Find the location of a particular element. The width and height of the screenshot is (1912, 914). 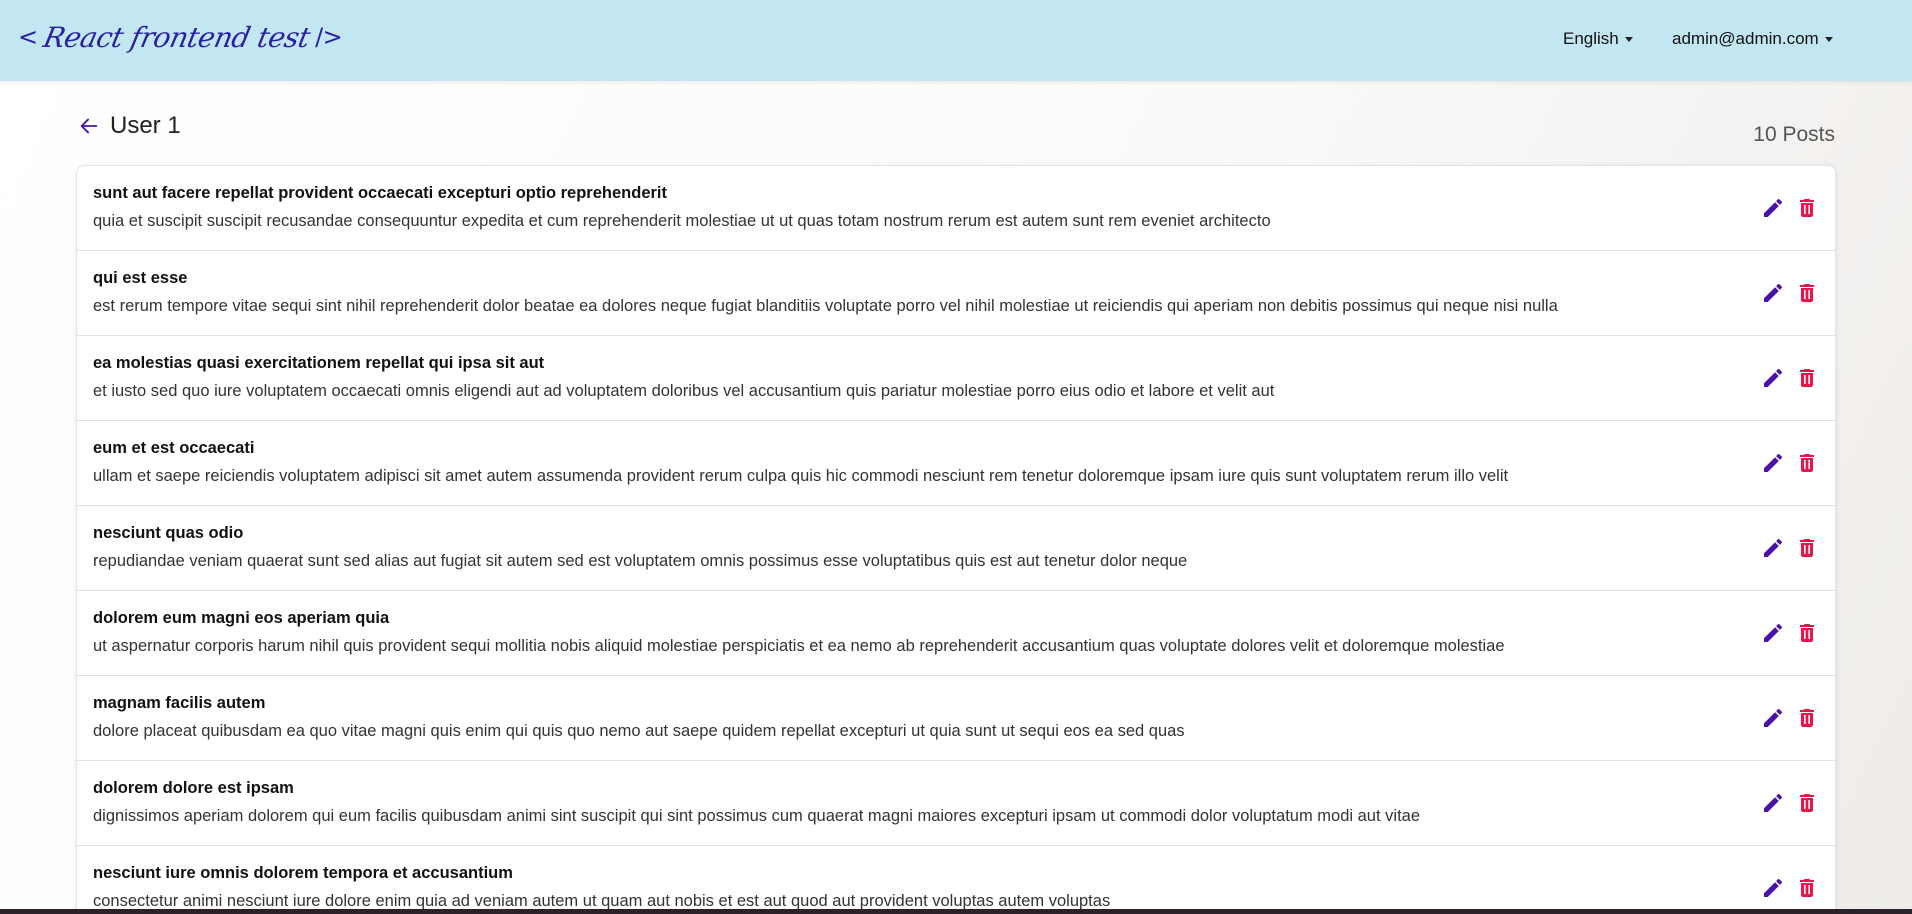

user-email-label: admin@admin.com is located at coordinates (1745, 38).